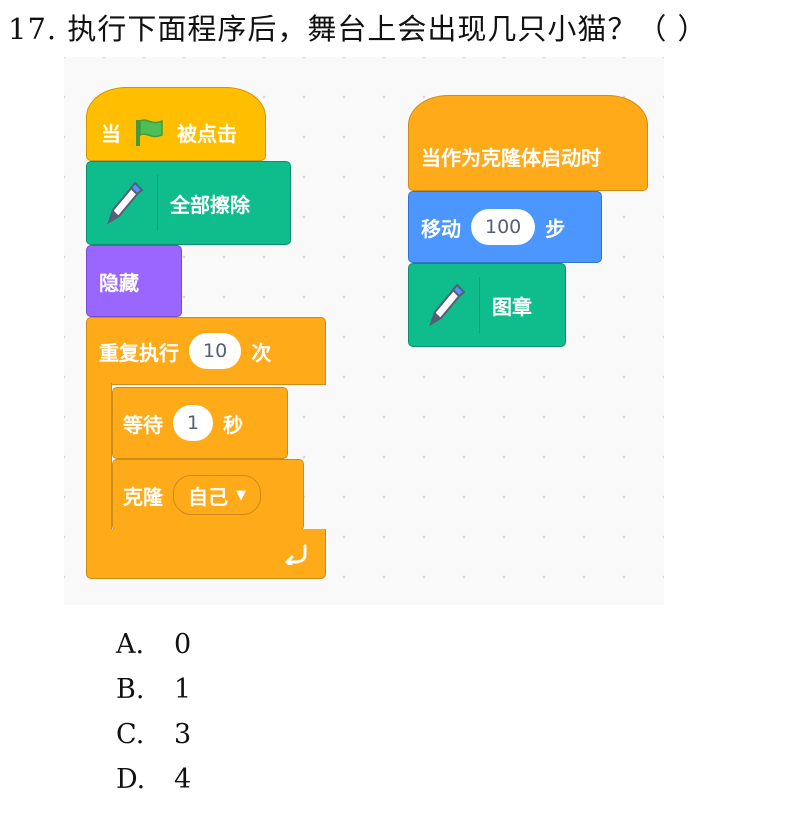  I want to click on move-steps-block: 移动 100 步, so click(505, 227).